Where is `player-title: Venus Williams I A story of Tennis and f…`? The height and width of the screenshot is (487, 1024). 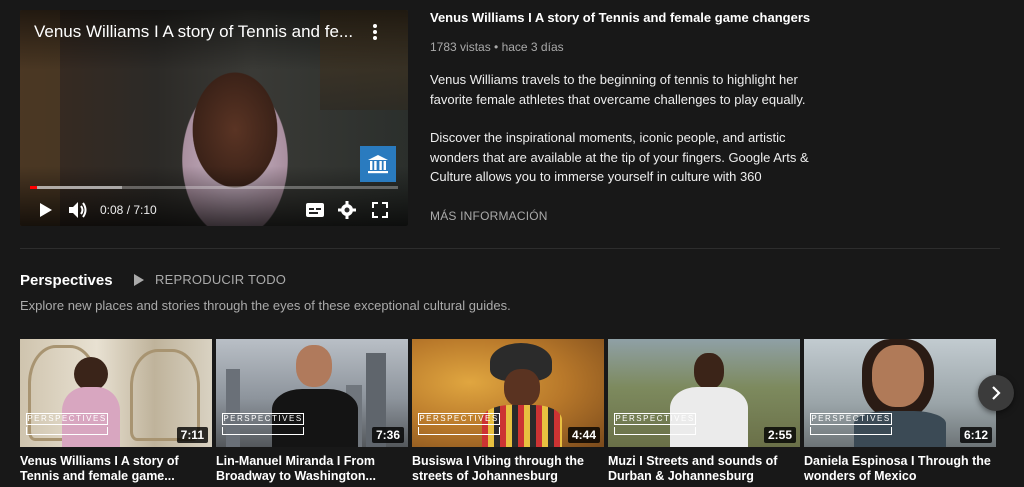 player-title: Venus Williams I A story of Tennis and f… is located at coordinates (194, 32).